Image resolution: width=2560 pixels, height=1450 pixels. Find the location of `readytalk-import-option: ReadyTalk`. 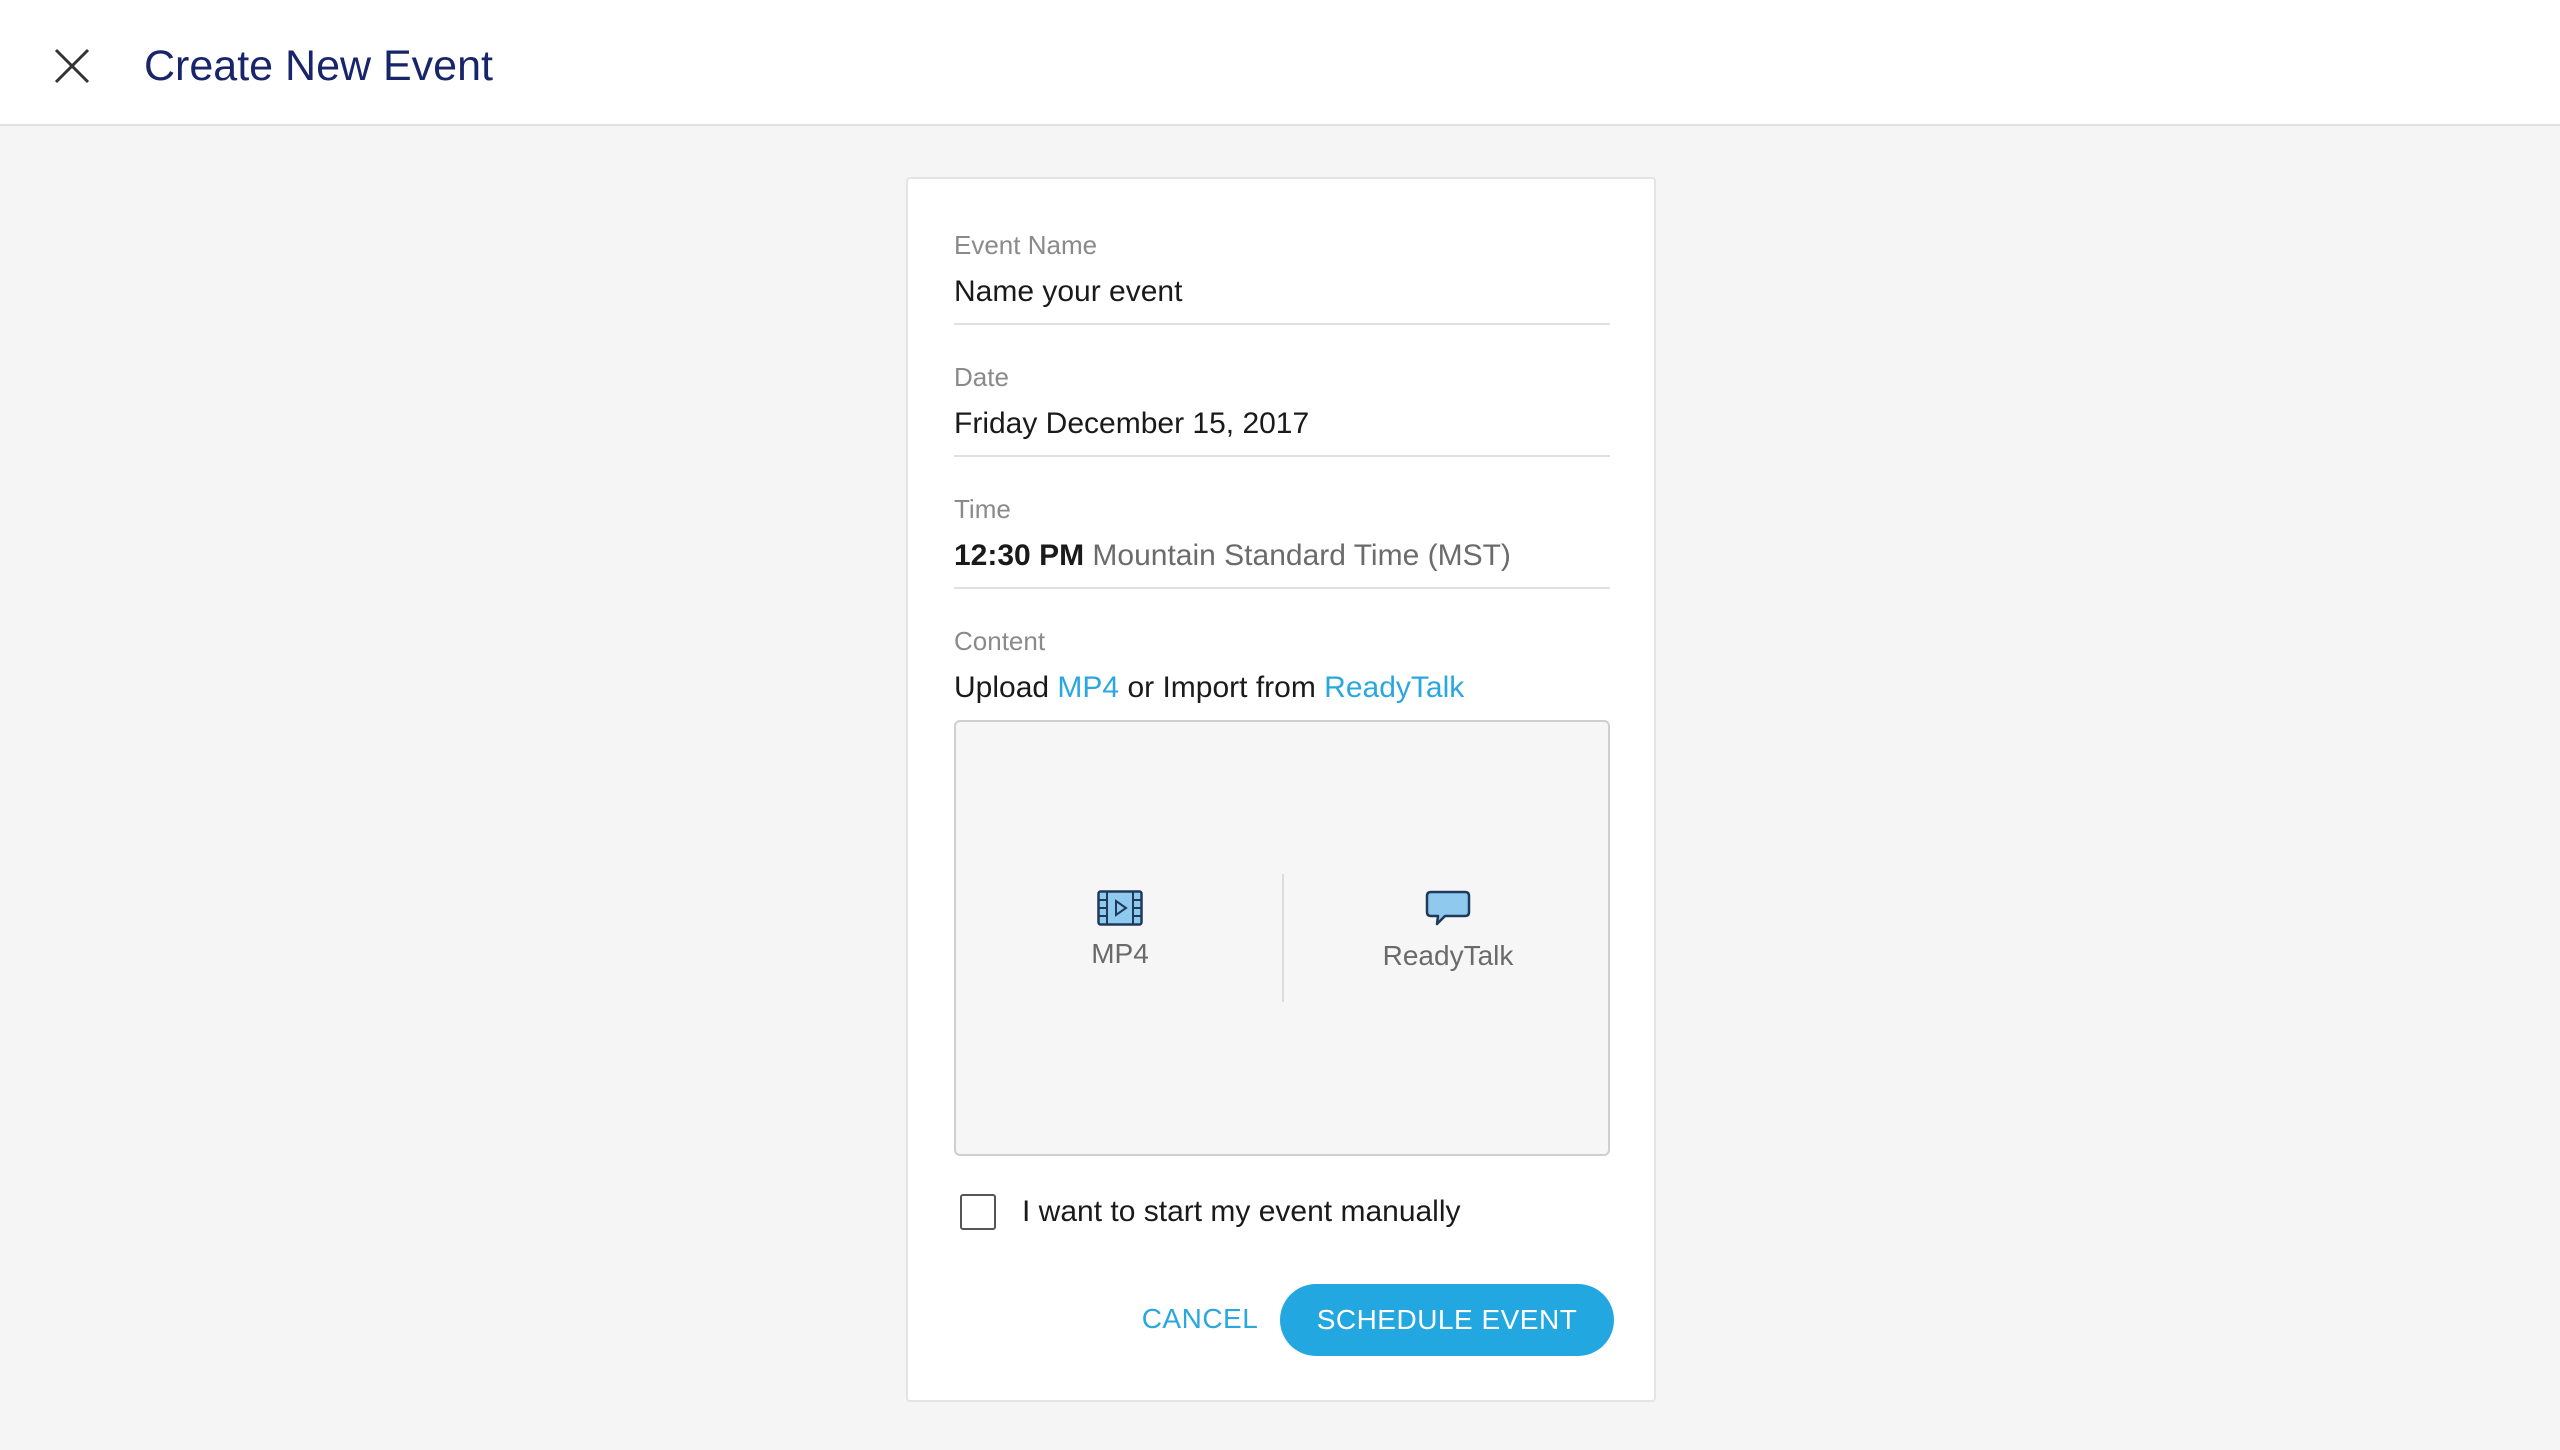

readytalk-import-option: ReadyTalk is located at coordinates (1448, 932).